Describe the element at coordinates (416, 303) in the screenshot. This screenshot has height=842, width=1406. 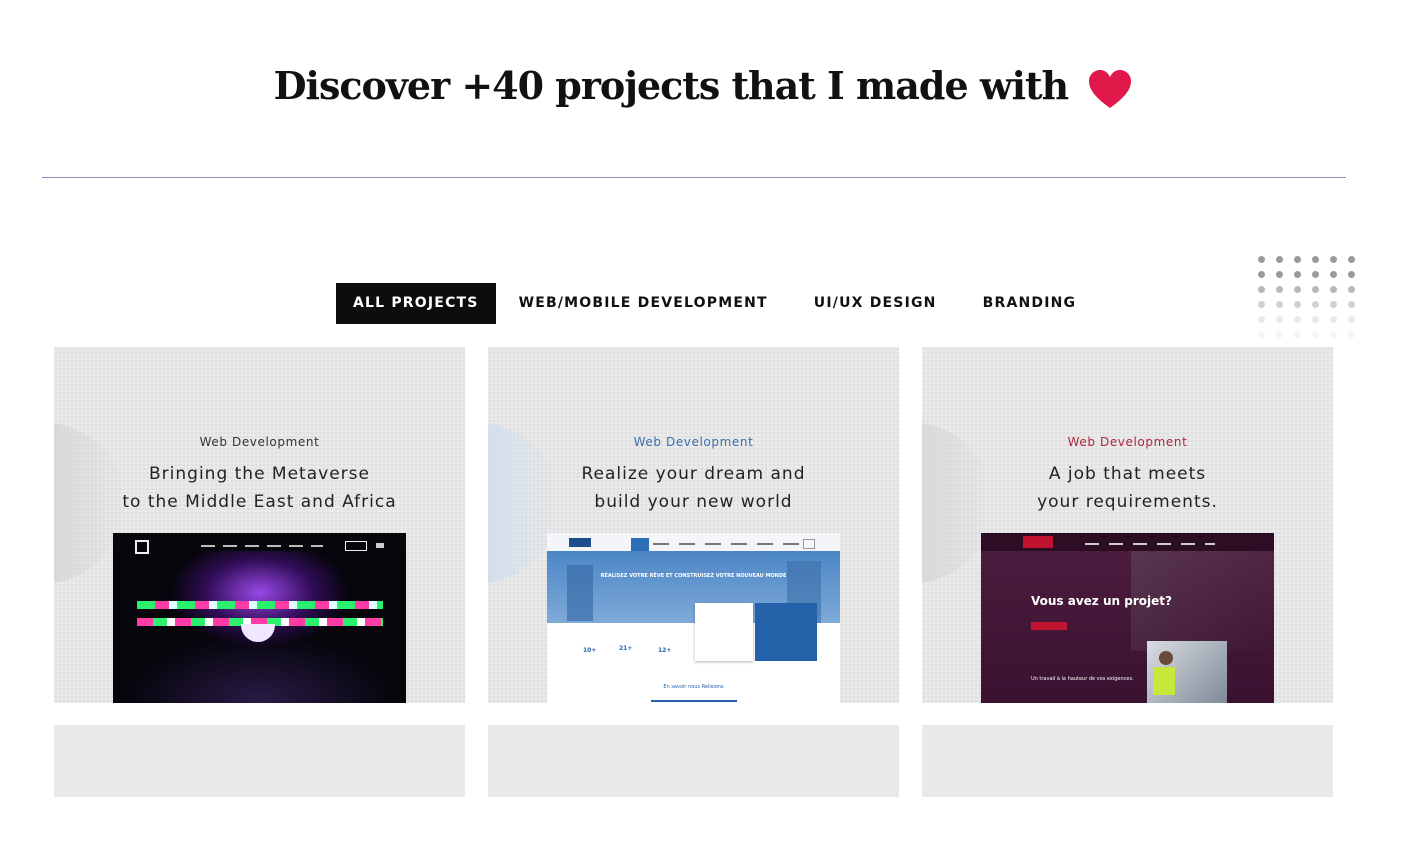
I see `tab-all-projects: ALL PROJECTS` at that location.